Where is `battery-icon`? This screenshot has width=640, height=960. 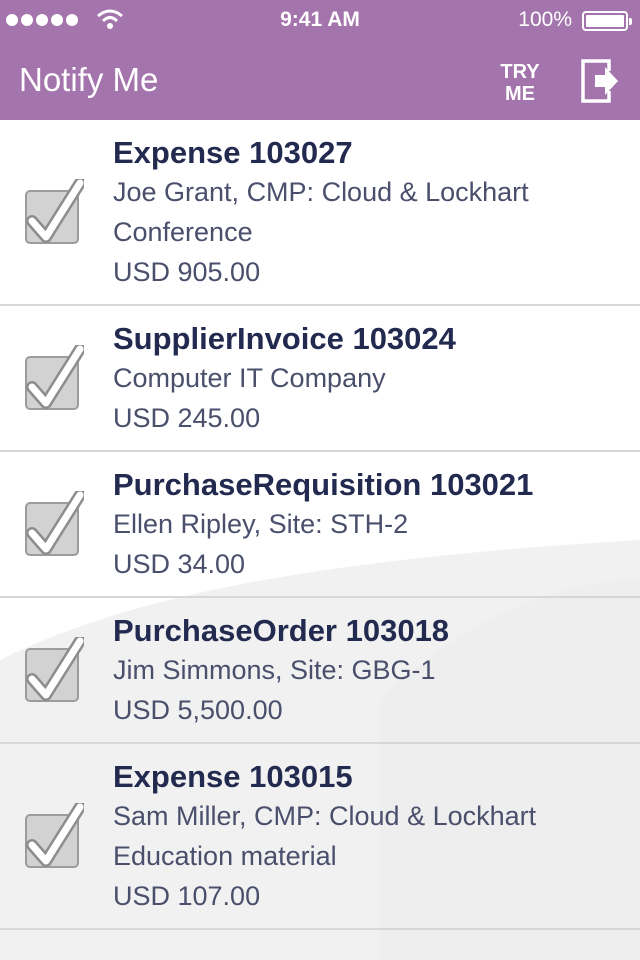
battery-icon is located at coordinates (607, 21).